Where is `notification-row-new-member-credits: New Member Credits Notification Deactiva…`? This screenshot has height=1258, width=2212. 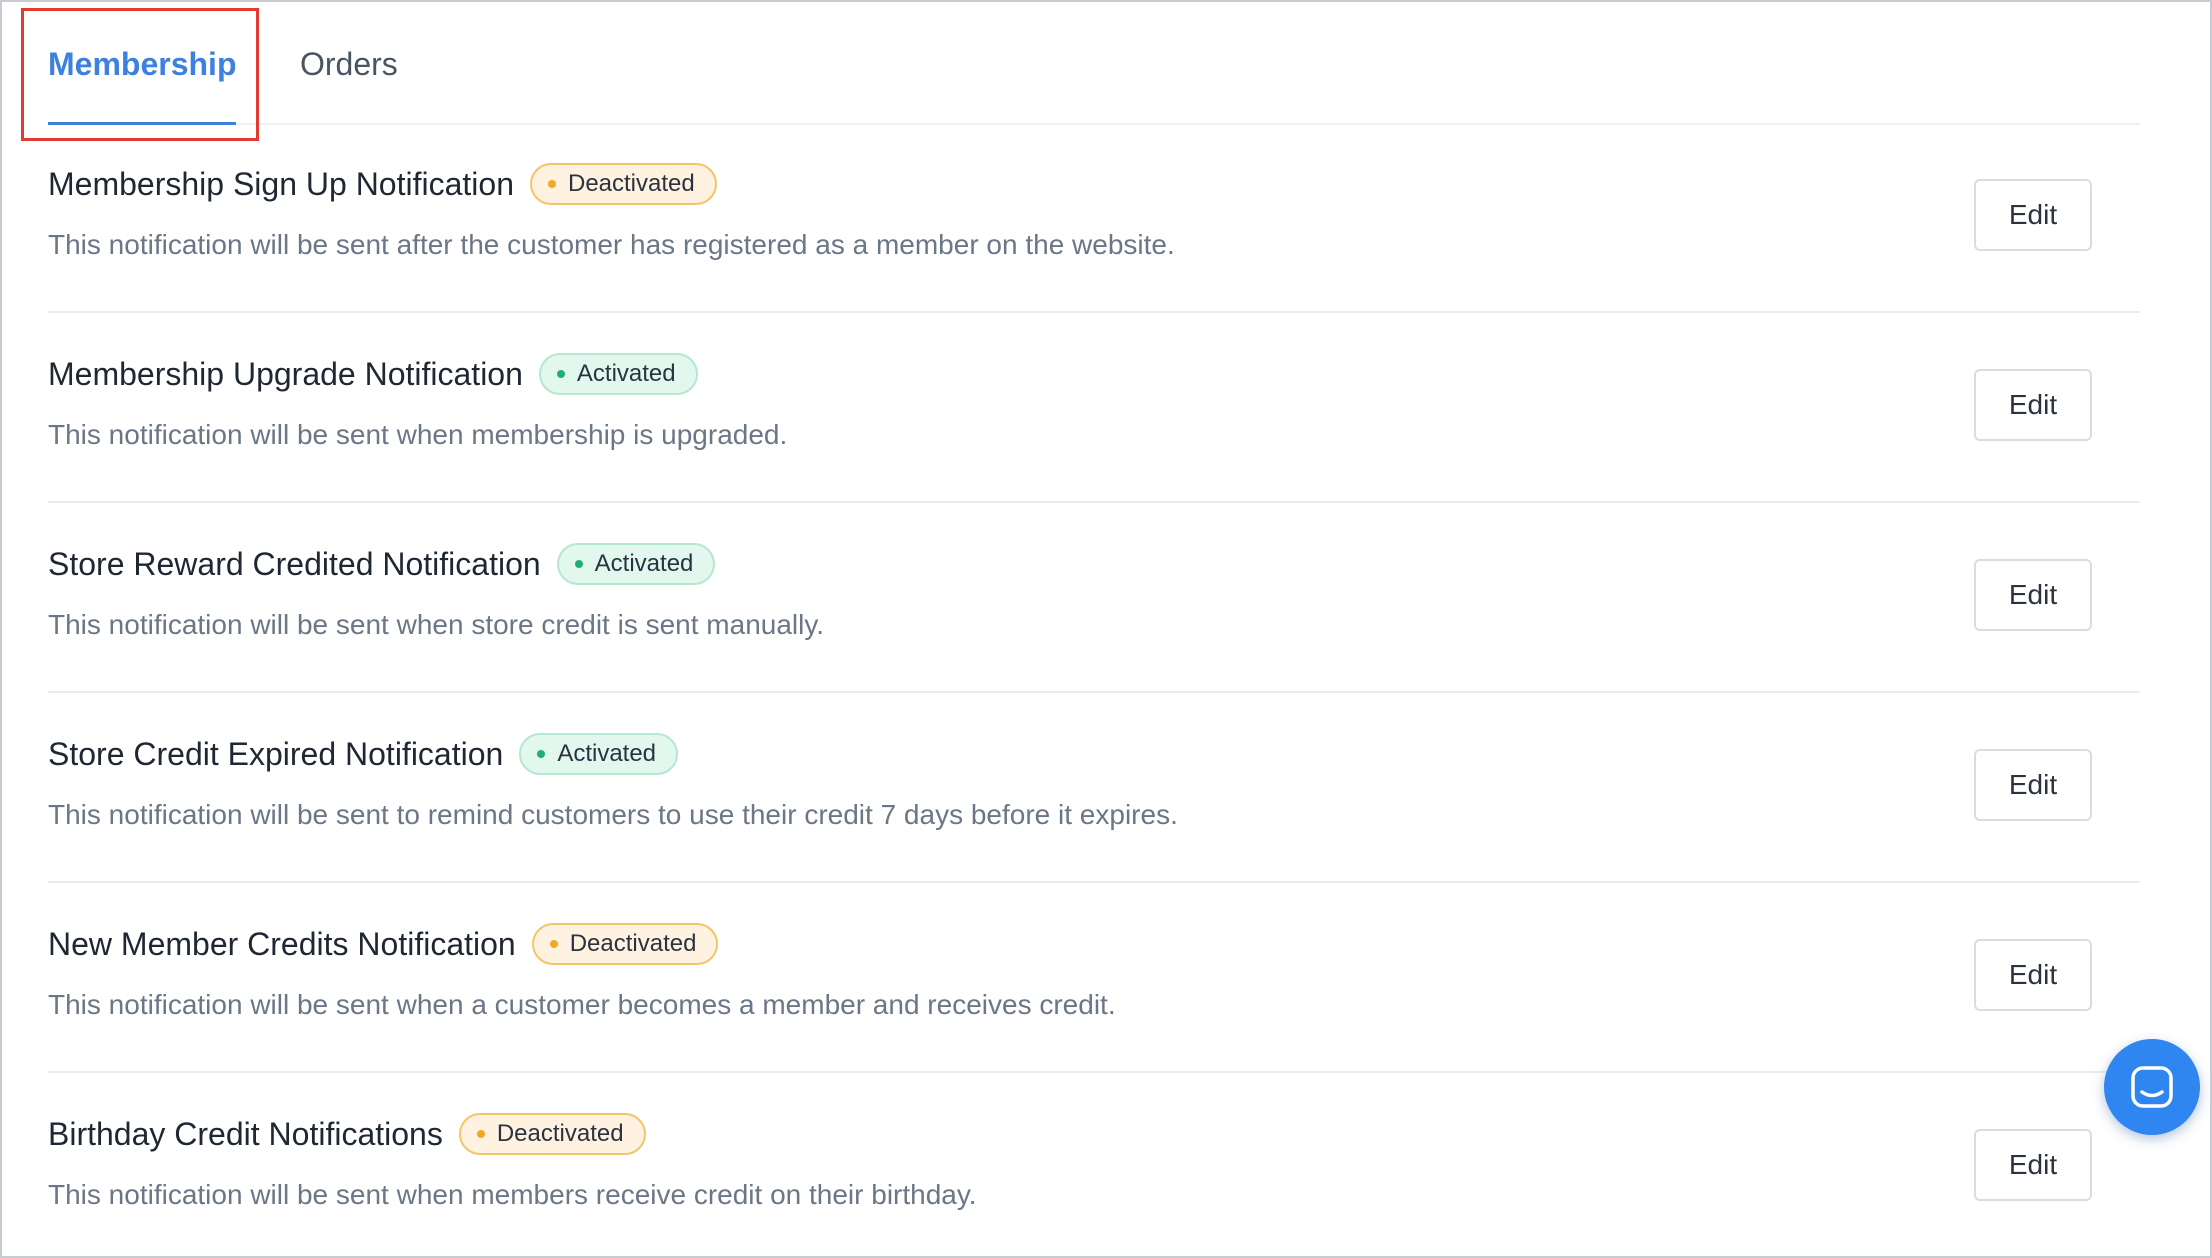 notification-row-new-member-credits: New Member Credits Notification Deactiva… is located at coordinates (1094, 978).